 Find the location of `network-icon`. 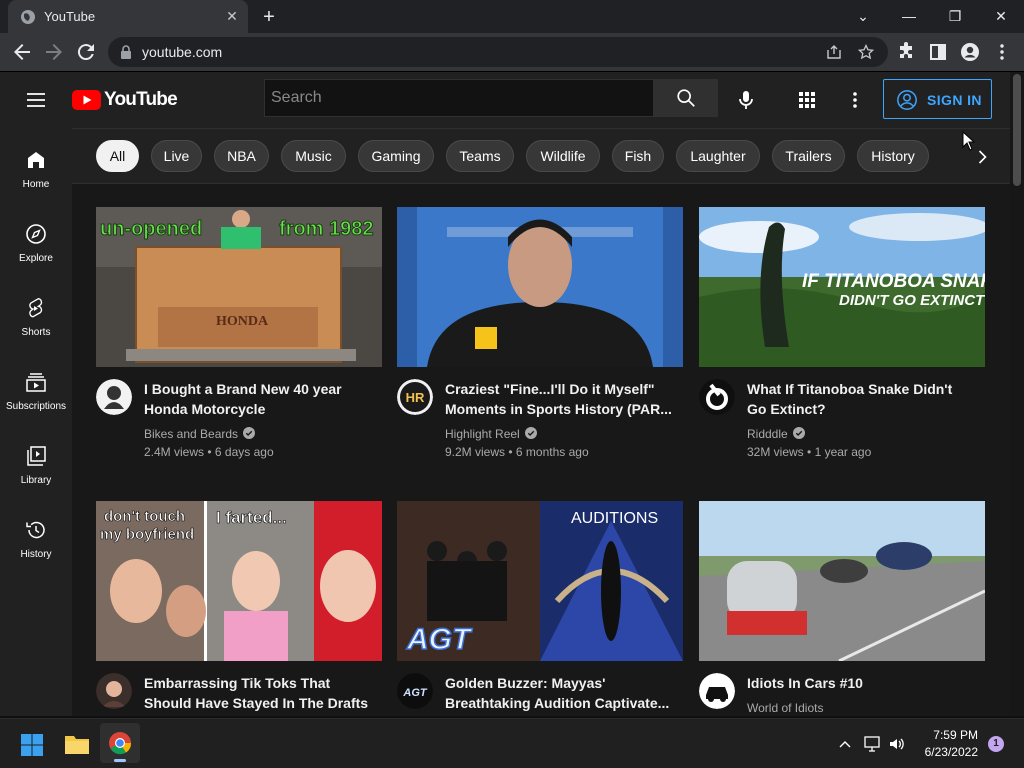

network-icon is located at coordinates (873, 744).